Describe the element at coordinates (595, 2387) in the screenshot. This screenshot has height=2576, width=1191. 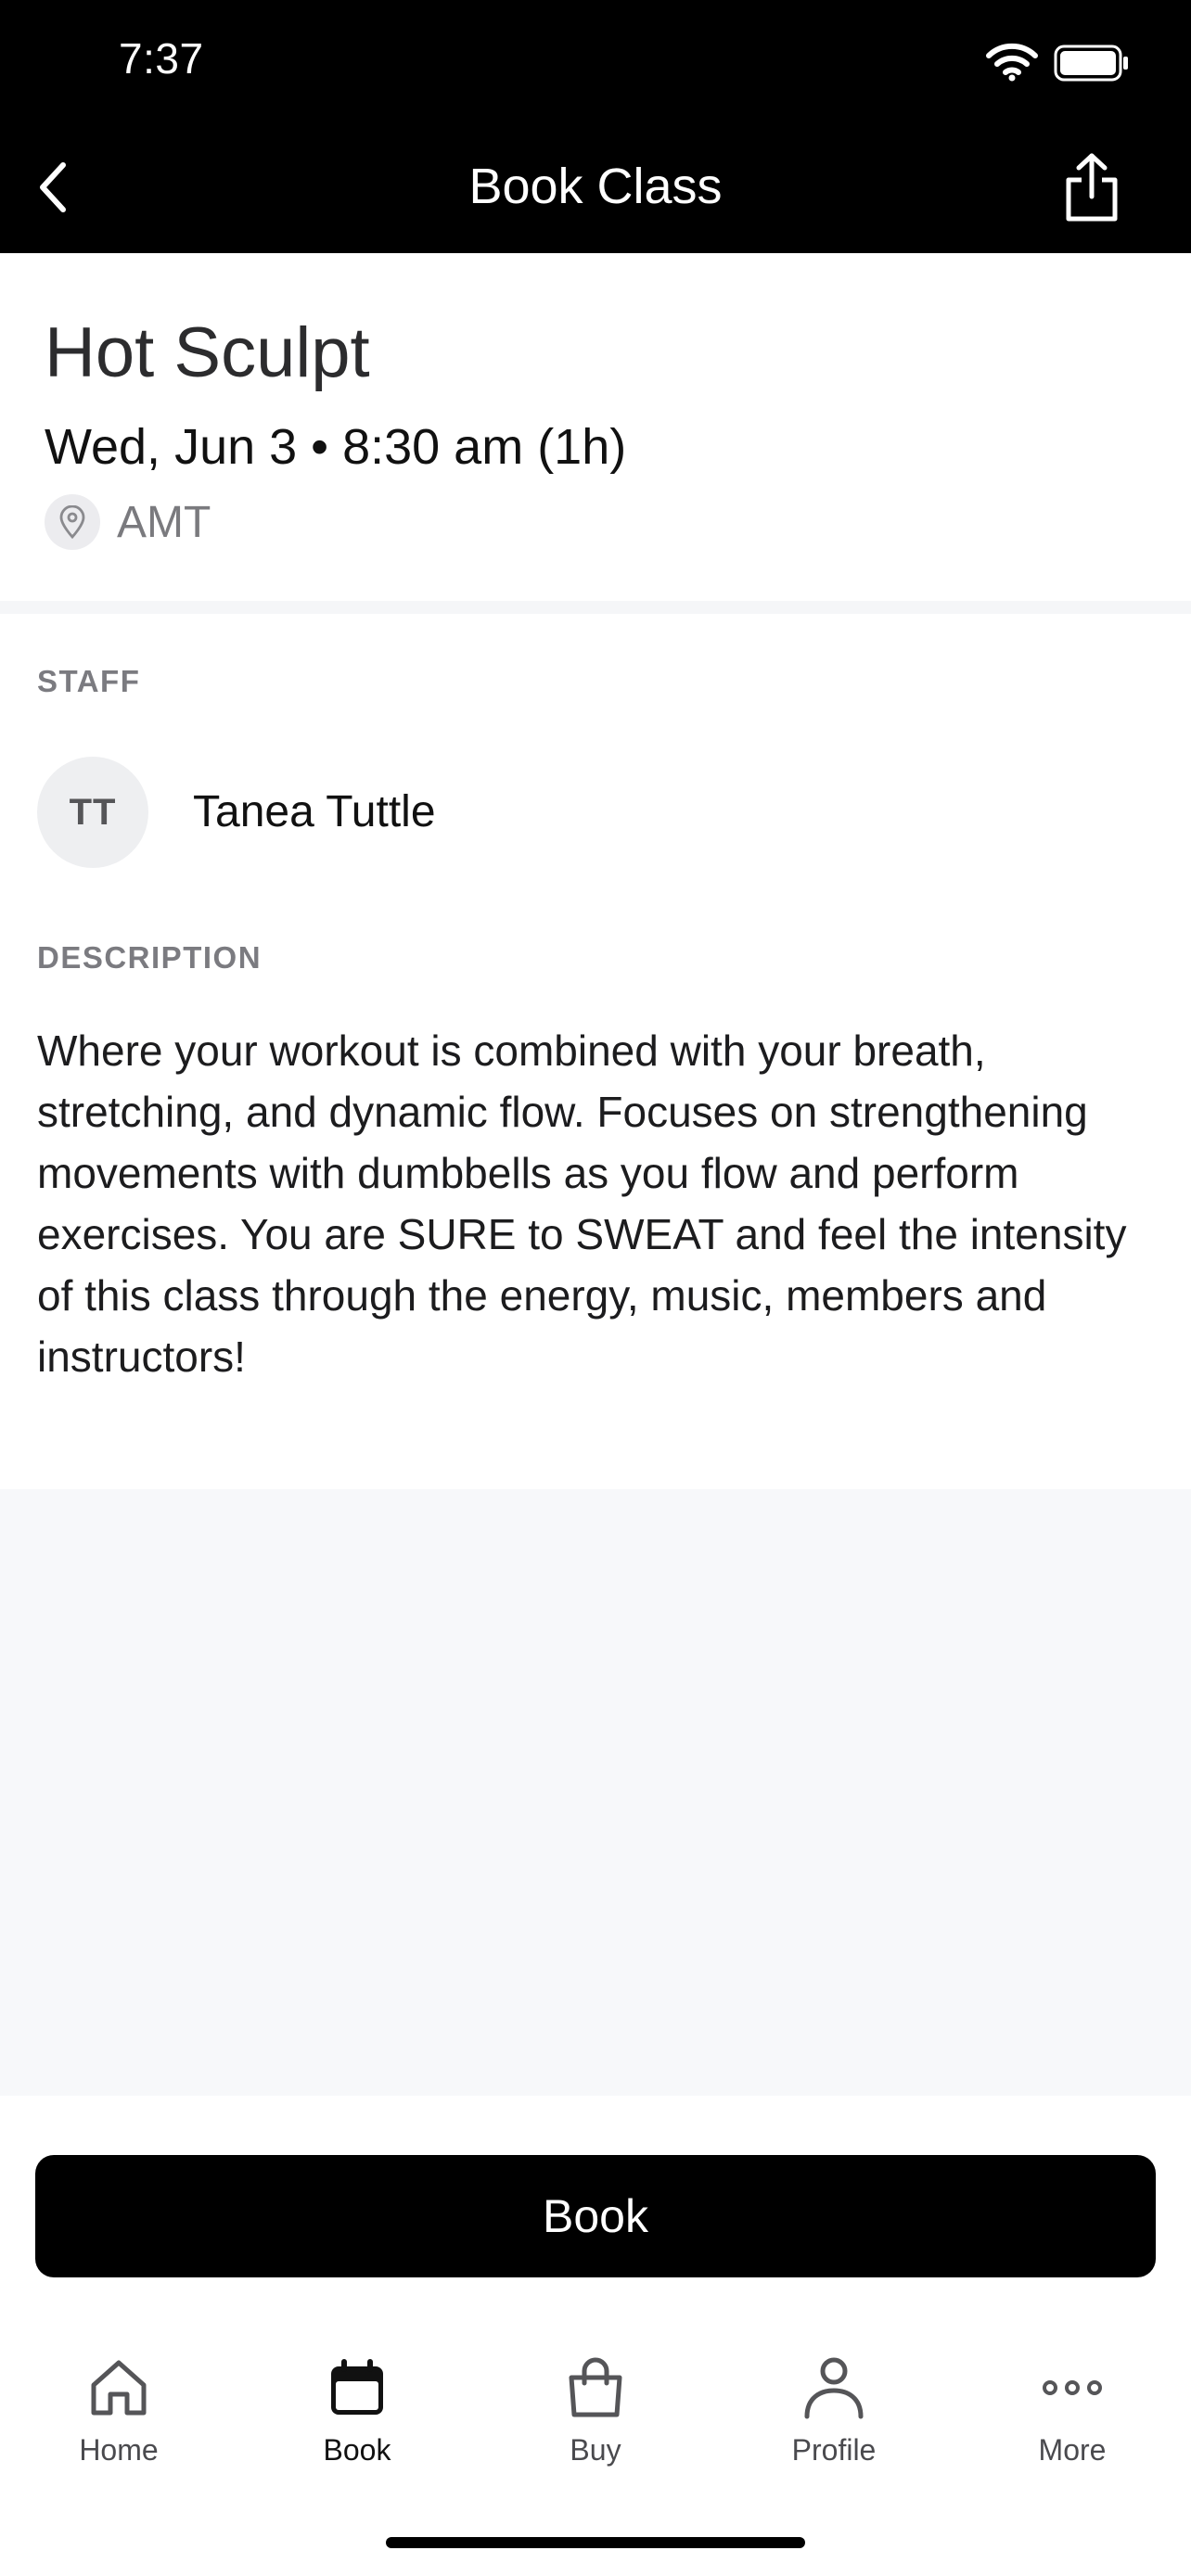
I see `shopping-bag-icon` at that location.